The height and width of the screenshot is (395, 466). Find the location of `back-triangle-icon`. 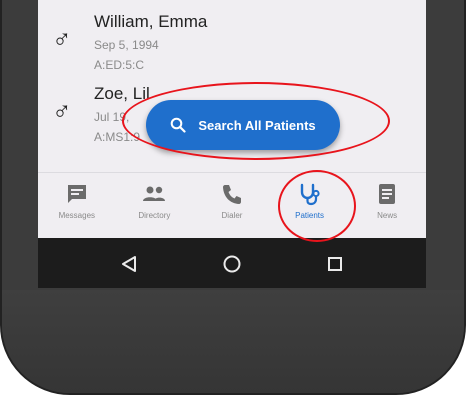

back-triangle-icon is located at coordinates (129, 264).